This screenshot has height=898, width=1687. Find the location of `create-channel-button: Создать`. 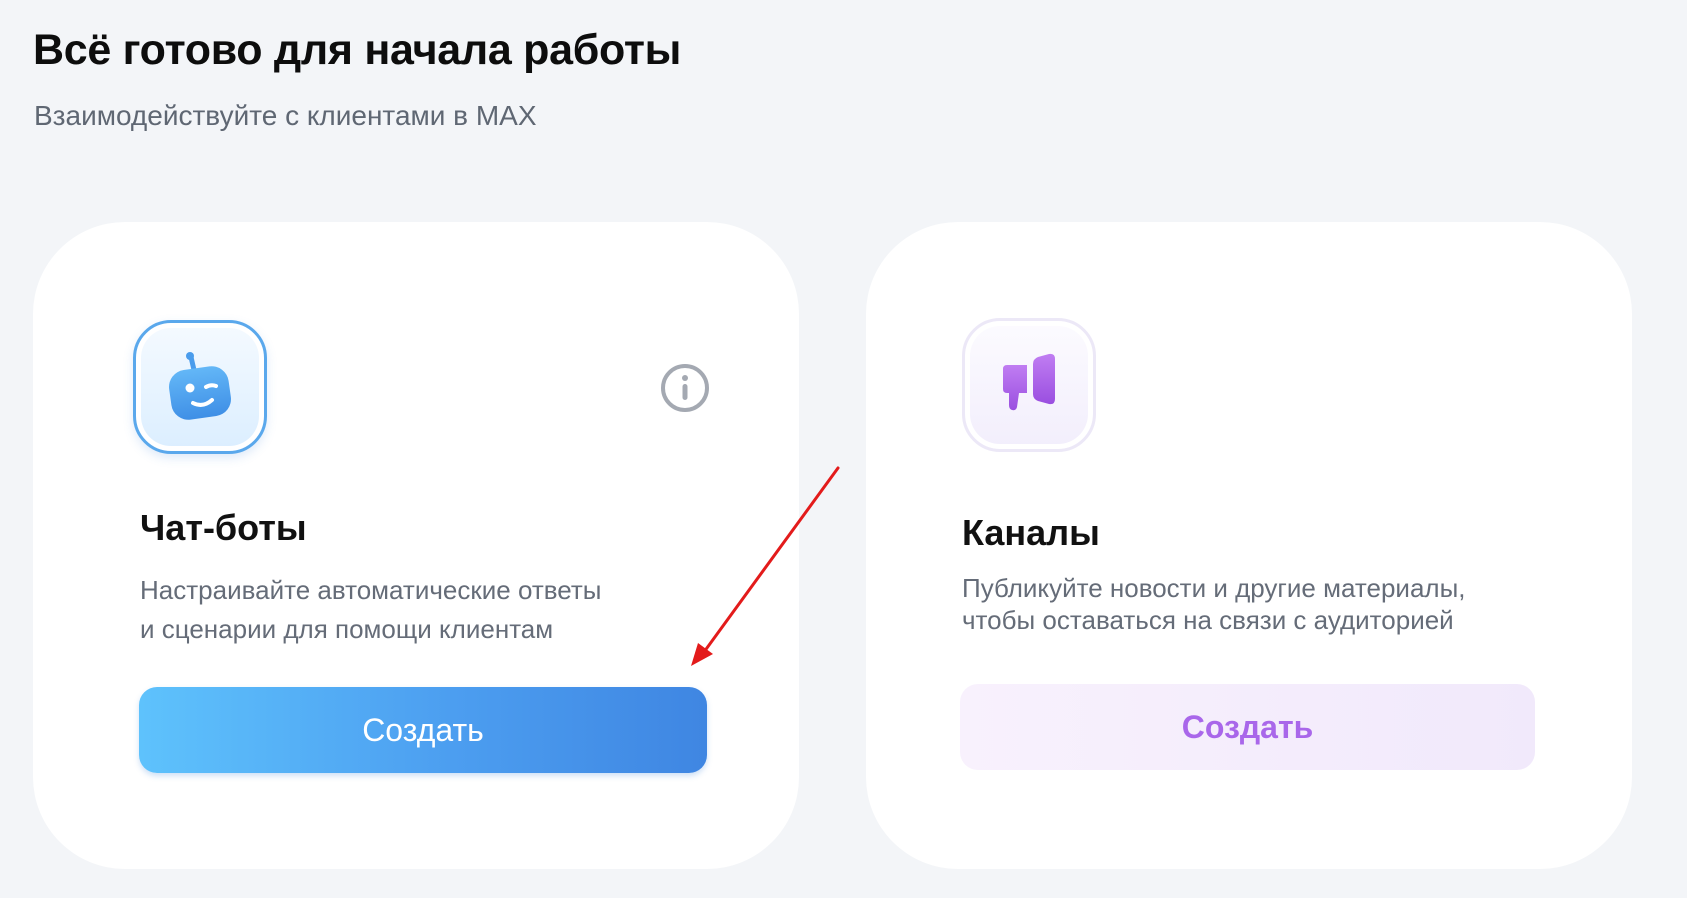

create-channel-button: Создать is located at coordinates (1247, 727).